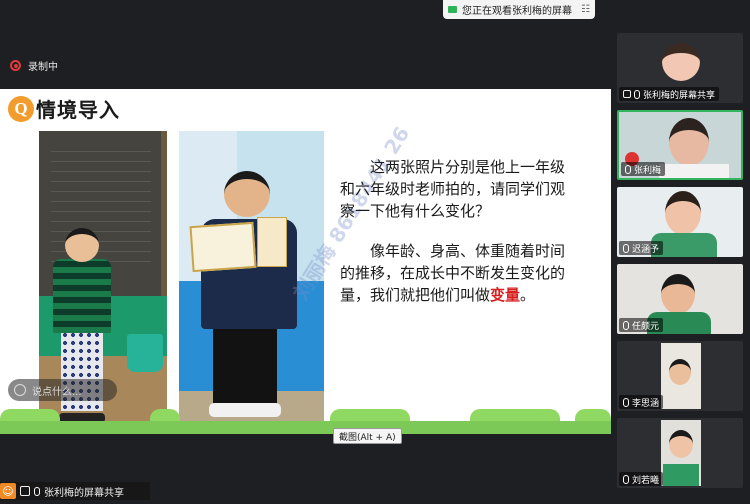  What do you see at coordinates (367, 436) in the screenshot?
I see `screenshot-tooltip: 截图(Alt + A)` at bounding box center [367, 436].